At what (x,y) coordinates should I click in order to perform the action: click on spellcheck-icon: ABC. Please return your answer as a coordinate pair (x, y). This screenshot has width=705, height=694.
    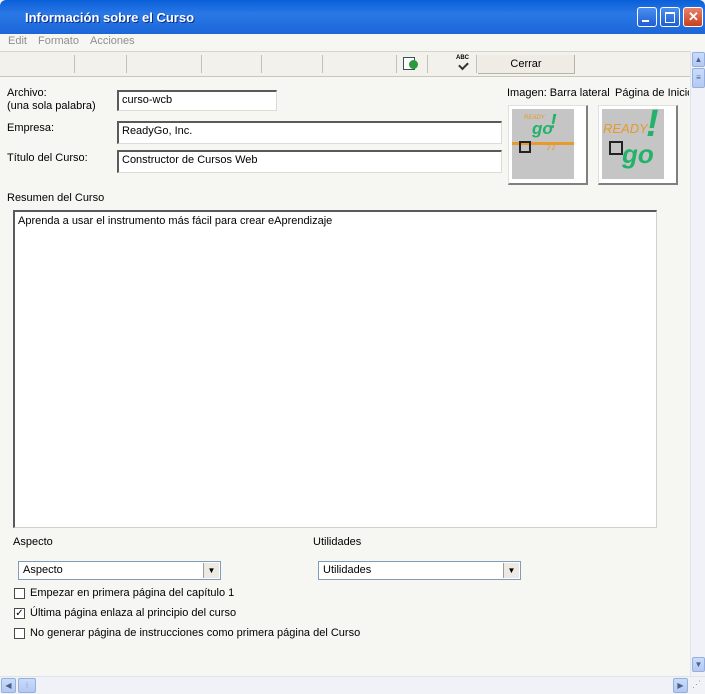
    Looking at the image, I should click on (463, 63).